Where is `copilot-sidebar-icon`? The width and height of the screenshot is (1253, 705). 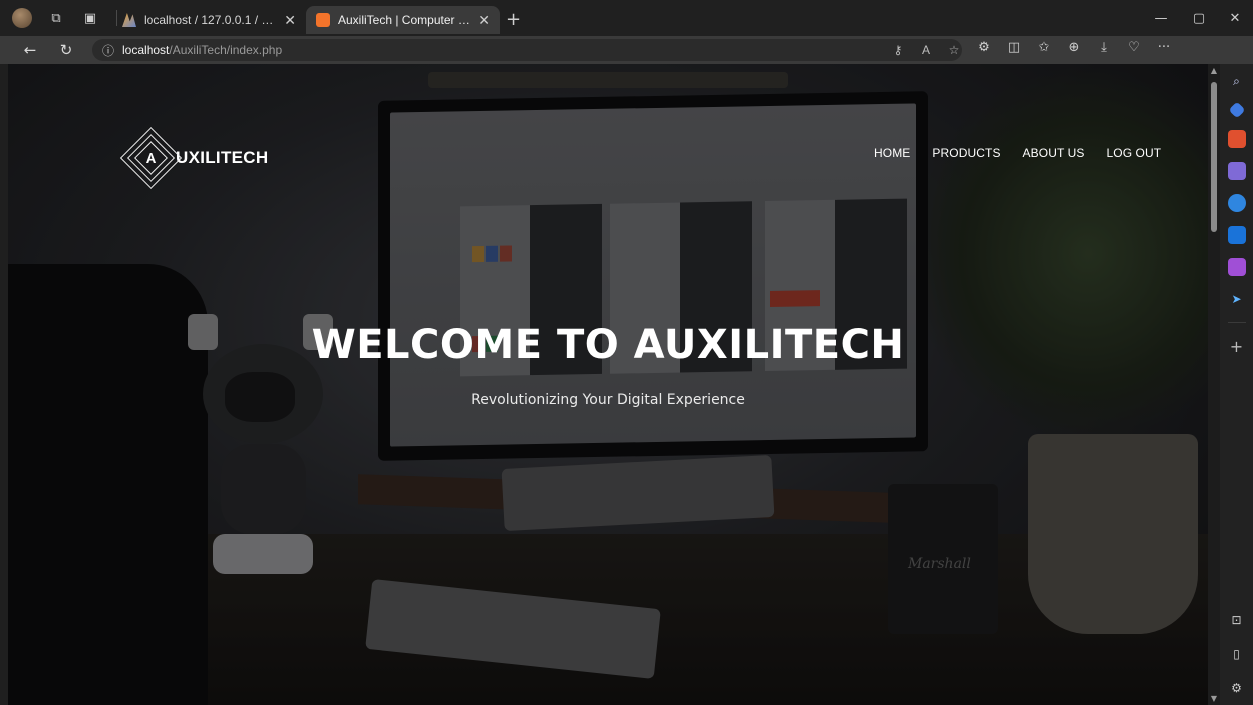 copilot-sidebar-icon is located at coordinates (1236, 203).